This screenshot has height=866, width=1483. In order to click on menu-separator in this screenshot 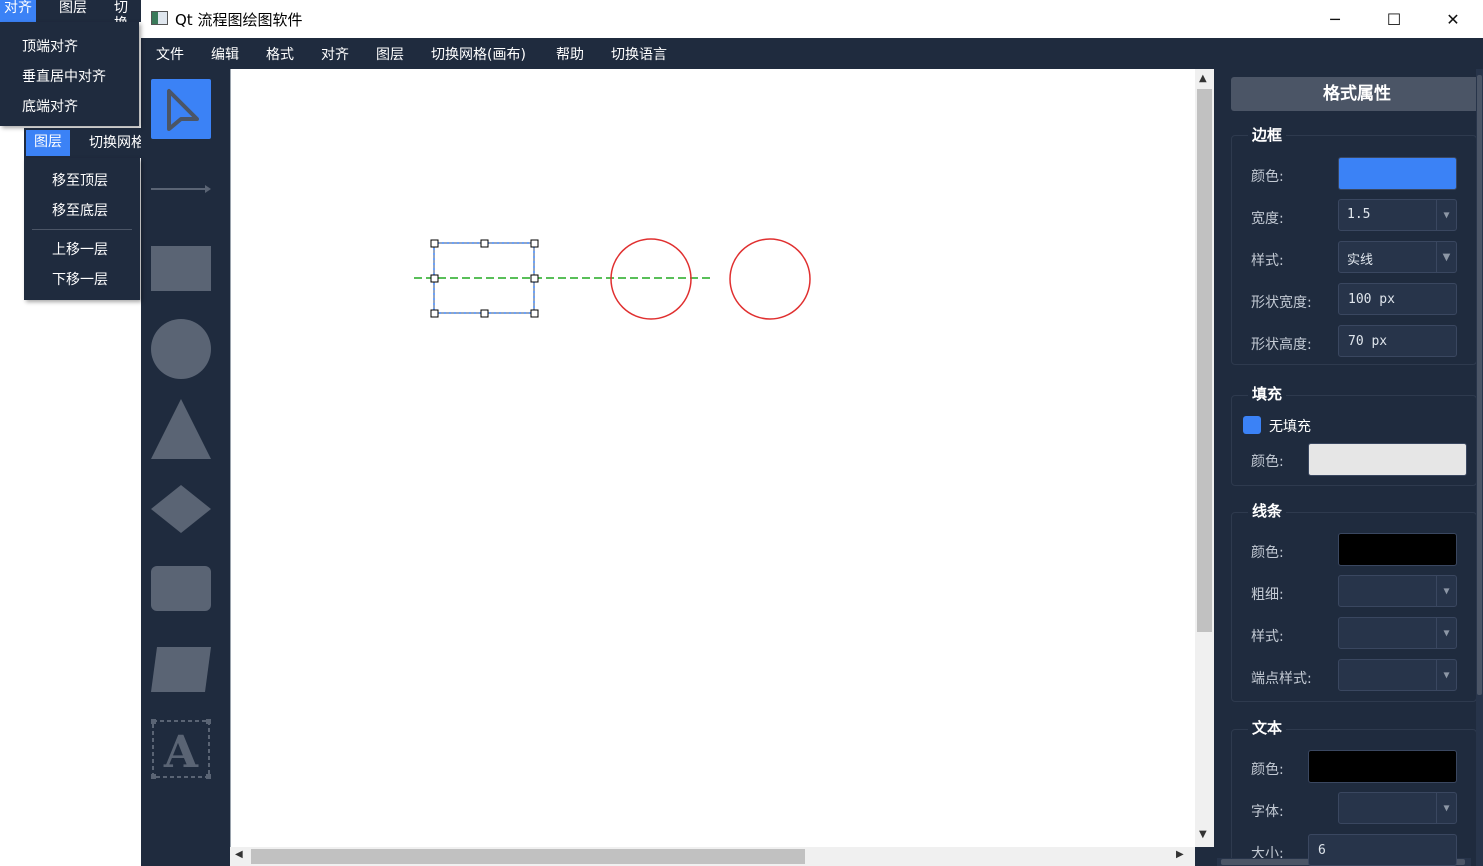, I will do `click(82, 229)`.